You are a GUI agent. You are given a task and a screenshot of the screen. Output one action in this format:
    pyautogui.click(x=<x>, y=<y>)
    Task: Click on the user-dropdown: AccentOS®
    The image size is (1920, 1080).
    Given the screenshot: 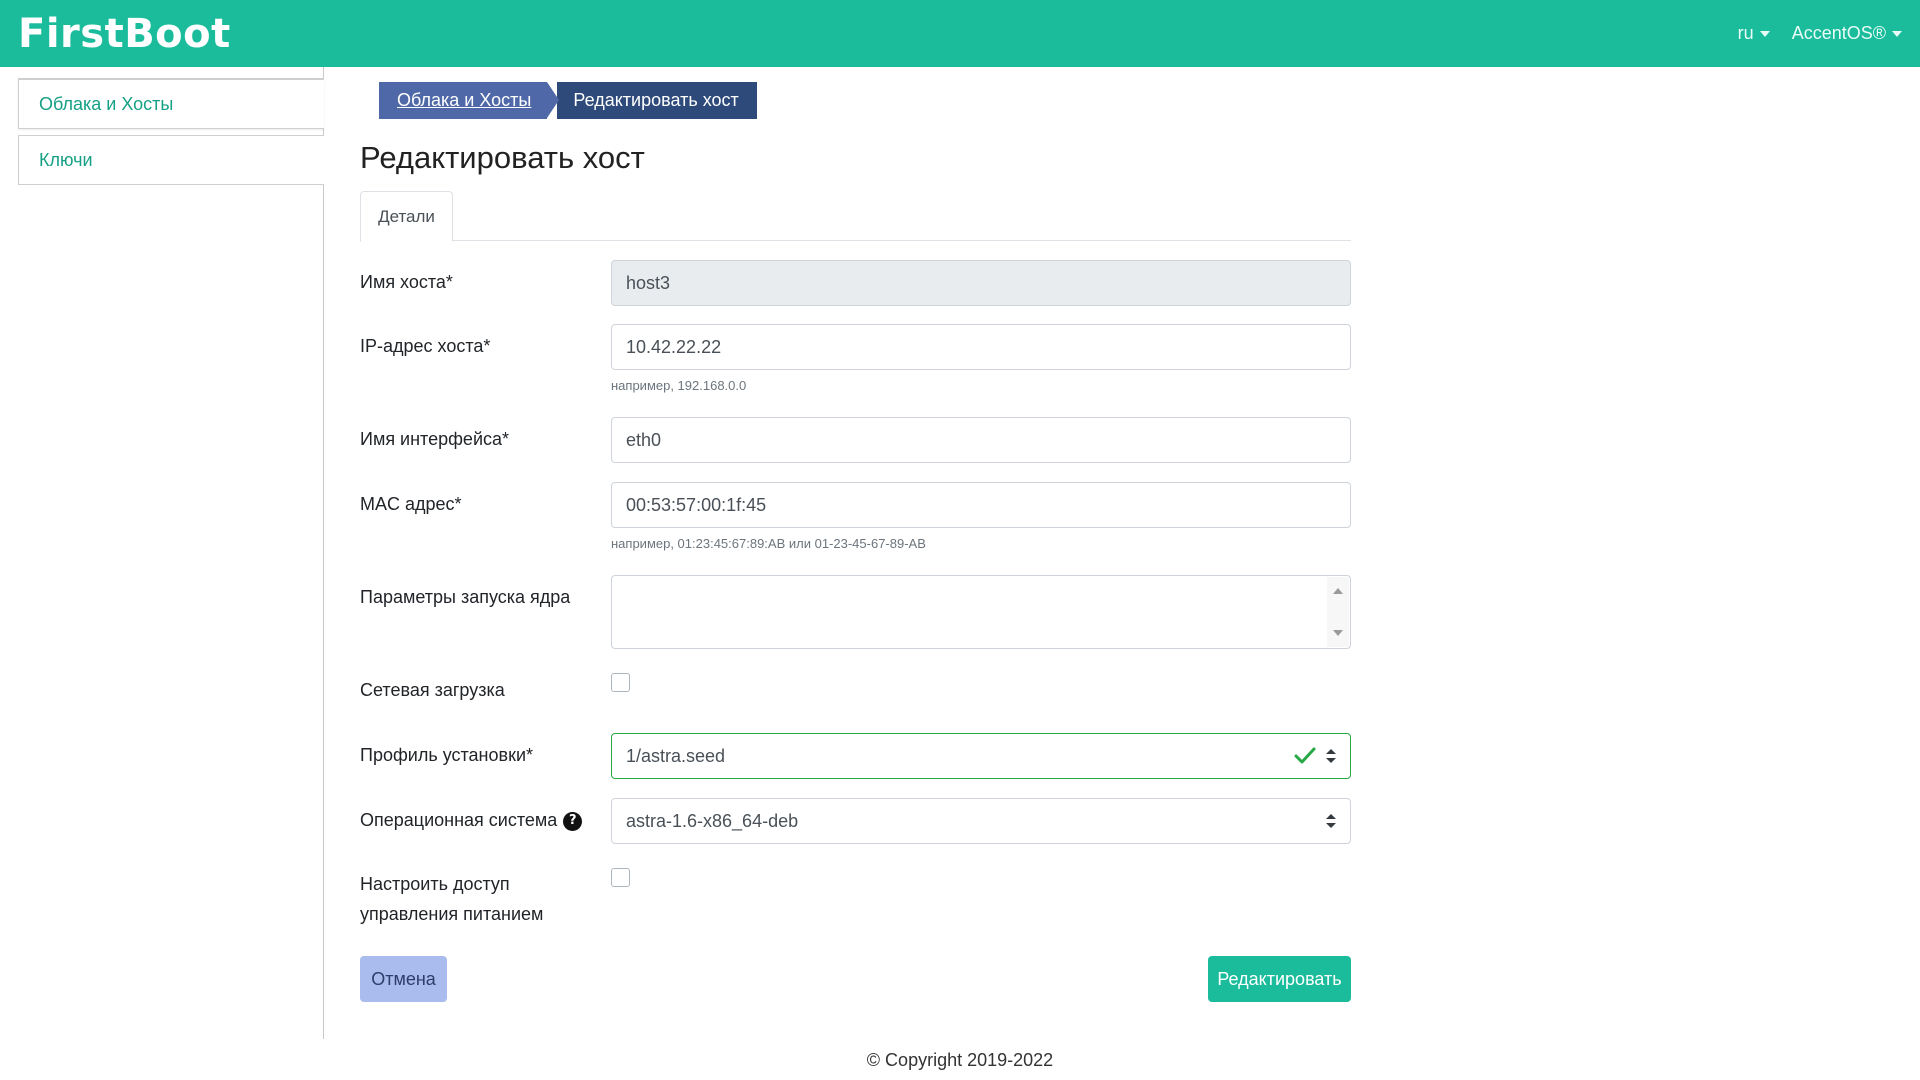 What is the action you would take?
    pyautogui.click(x=1847, y=33)
    